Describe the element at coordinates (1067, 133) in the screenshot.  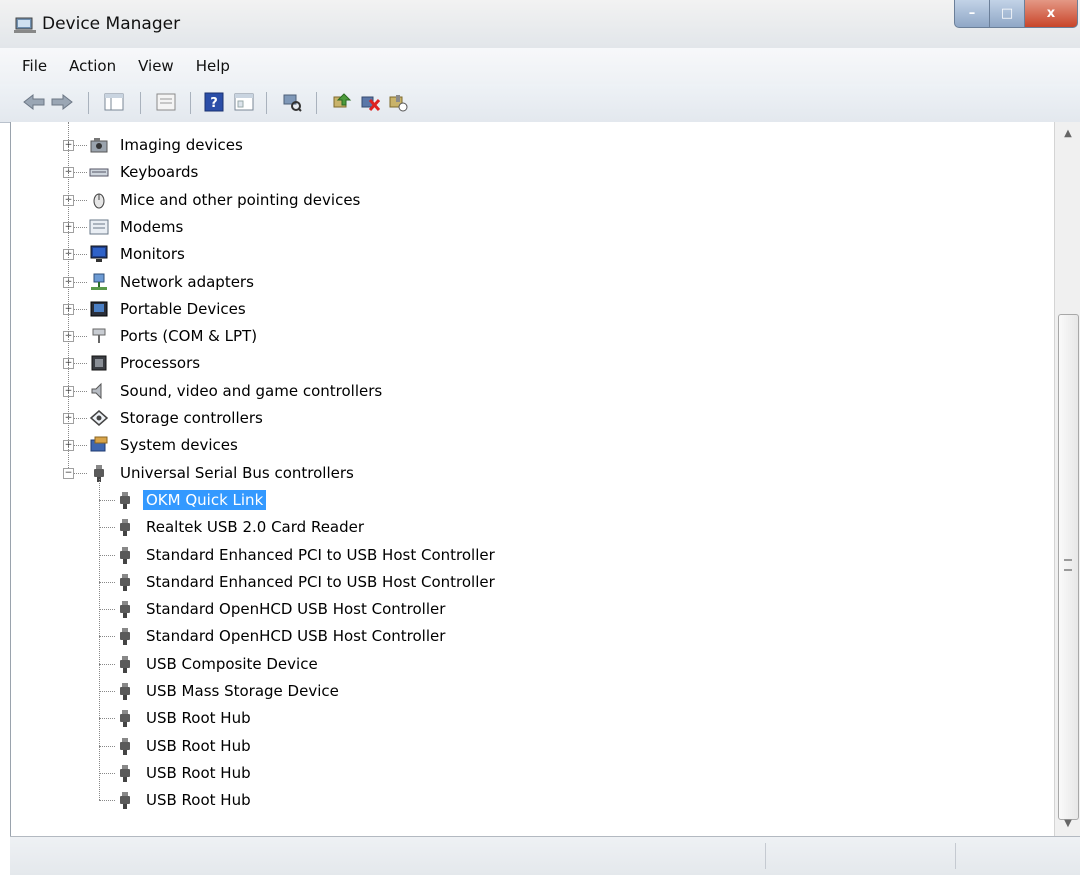
I see `scroll-up-button: ▲` at that location.